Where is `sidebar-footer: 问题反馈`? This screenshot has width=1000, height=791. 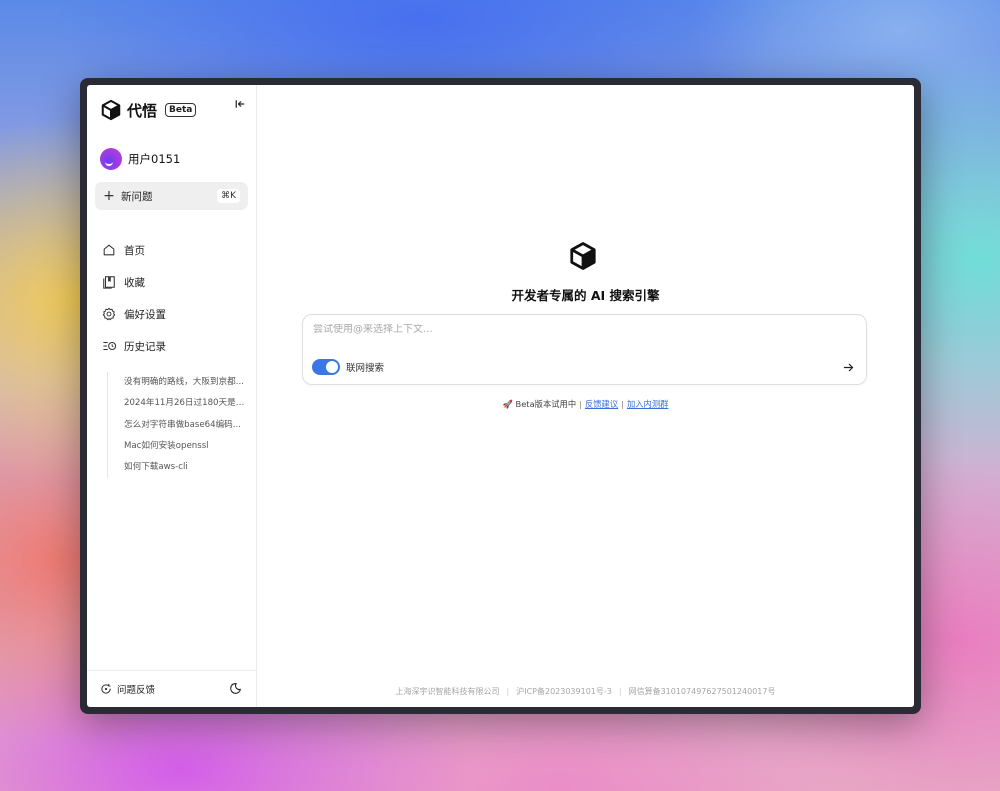
sidebar-footer: 问题反馈 is located at coordinates (171, 688).